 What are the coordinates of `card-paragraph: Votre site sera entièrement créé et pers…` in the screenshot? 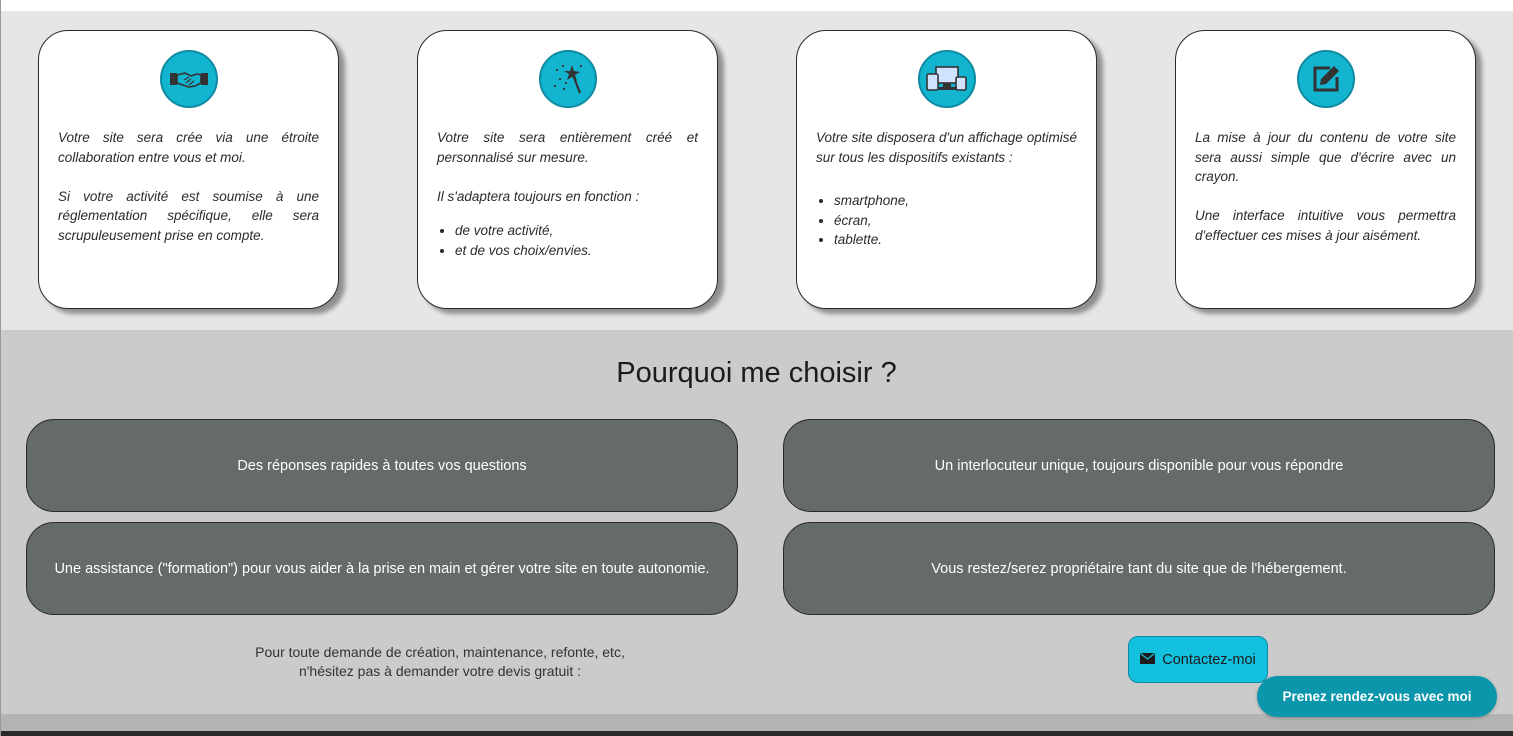 It's located at (567, 147).